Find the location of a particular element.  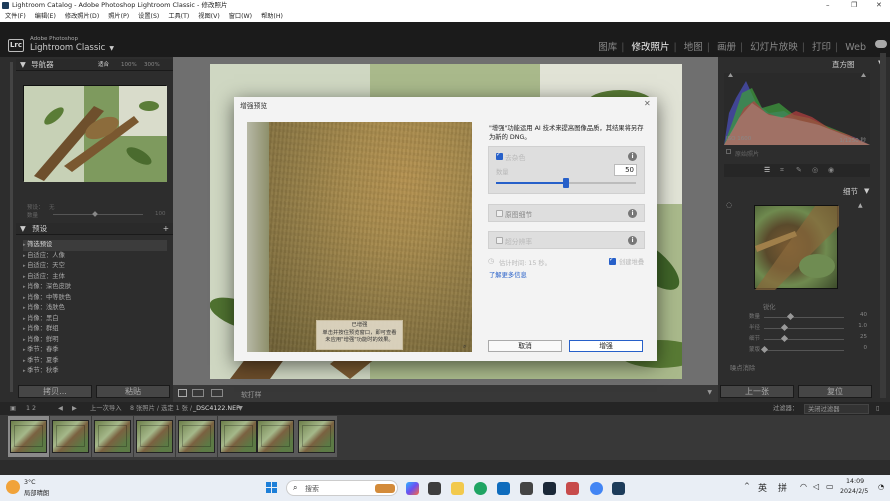

detail-zoom-icon: ◌ is located at coordinates (729, 205).